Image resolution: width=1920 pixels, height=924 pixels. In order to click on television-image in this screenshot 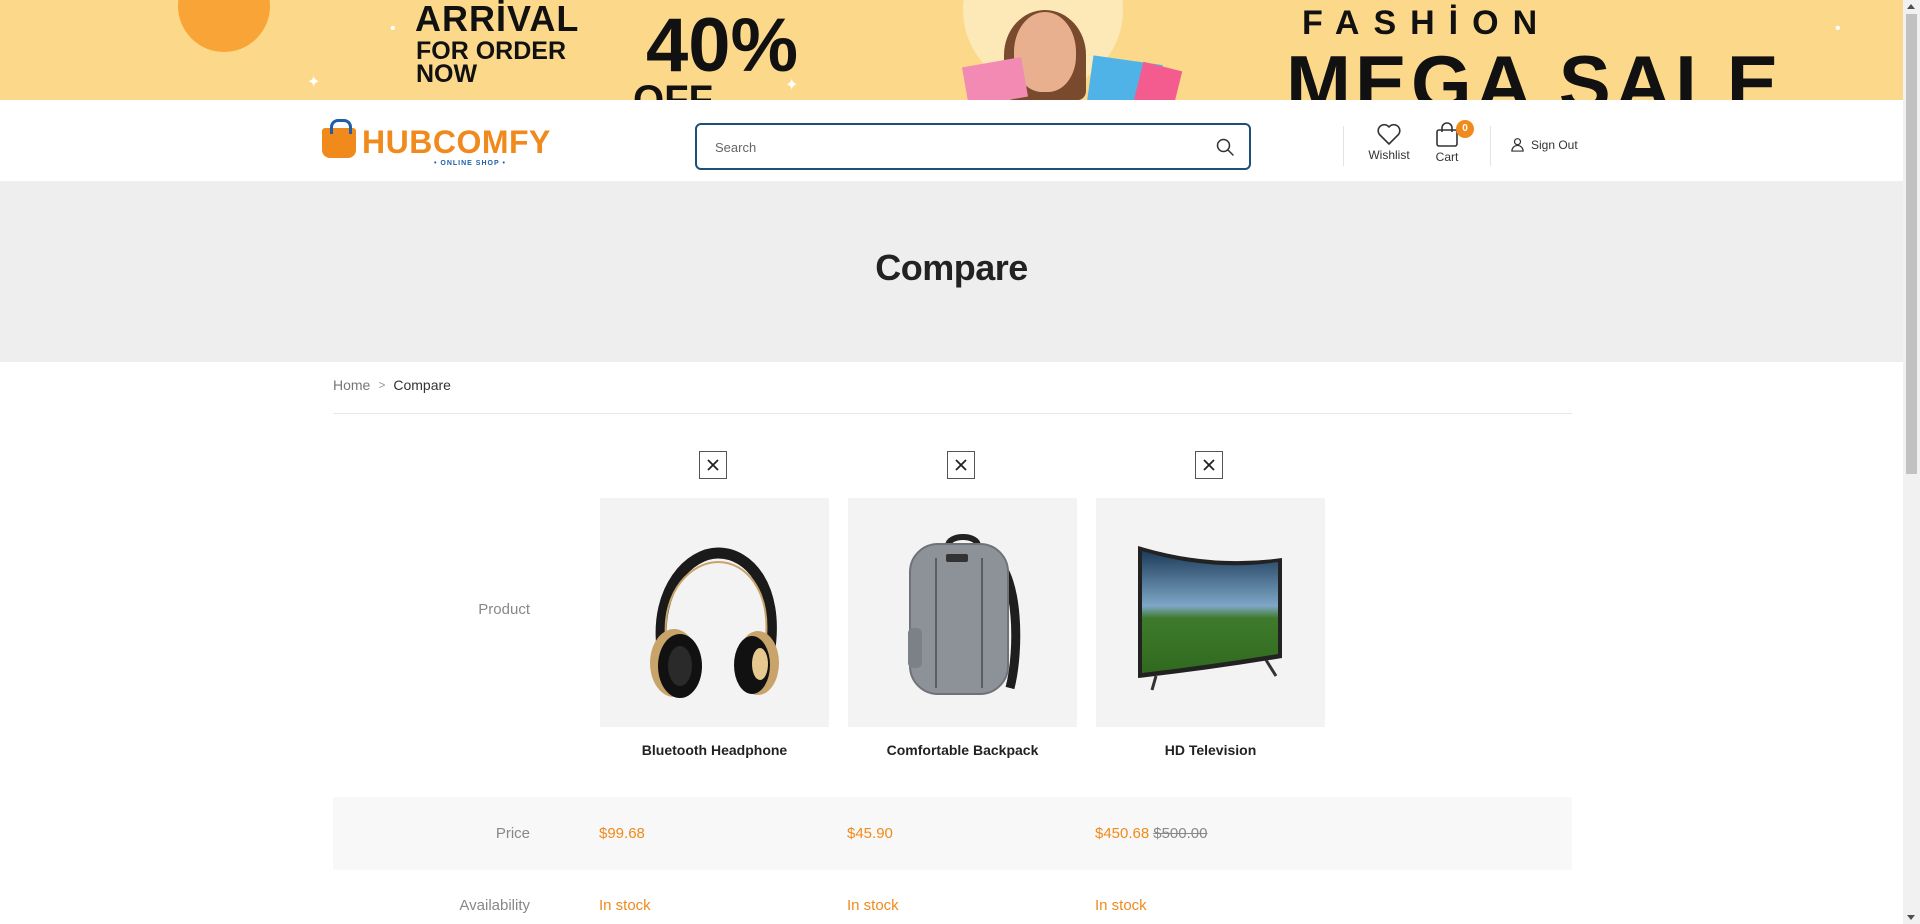, I will do `click(1210, 618)`.